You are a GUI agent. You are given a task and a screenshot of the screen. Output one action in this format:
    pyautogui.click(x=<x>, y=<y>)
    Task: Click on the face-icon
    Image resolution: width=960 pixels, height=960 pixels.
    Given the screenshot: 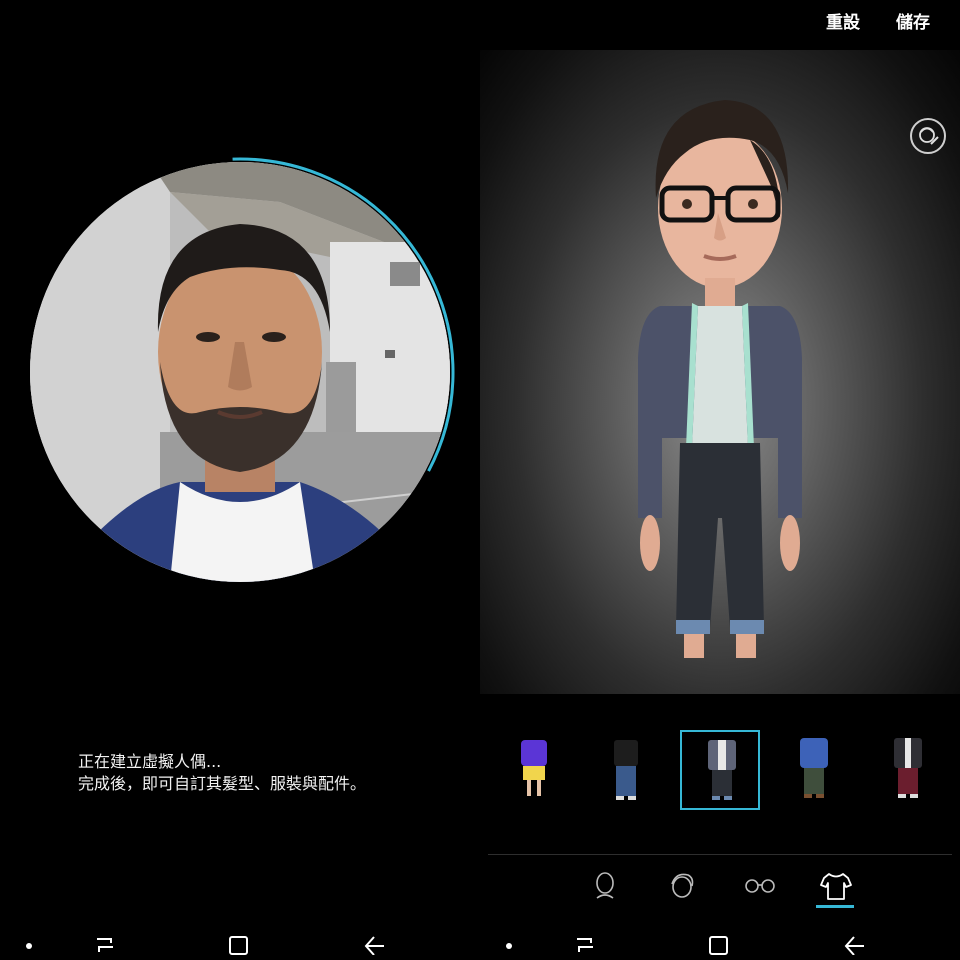 What is the action you would take?
    pyautogui.click(x=606, y=886)
    